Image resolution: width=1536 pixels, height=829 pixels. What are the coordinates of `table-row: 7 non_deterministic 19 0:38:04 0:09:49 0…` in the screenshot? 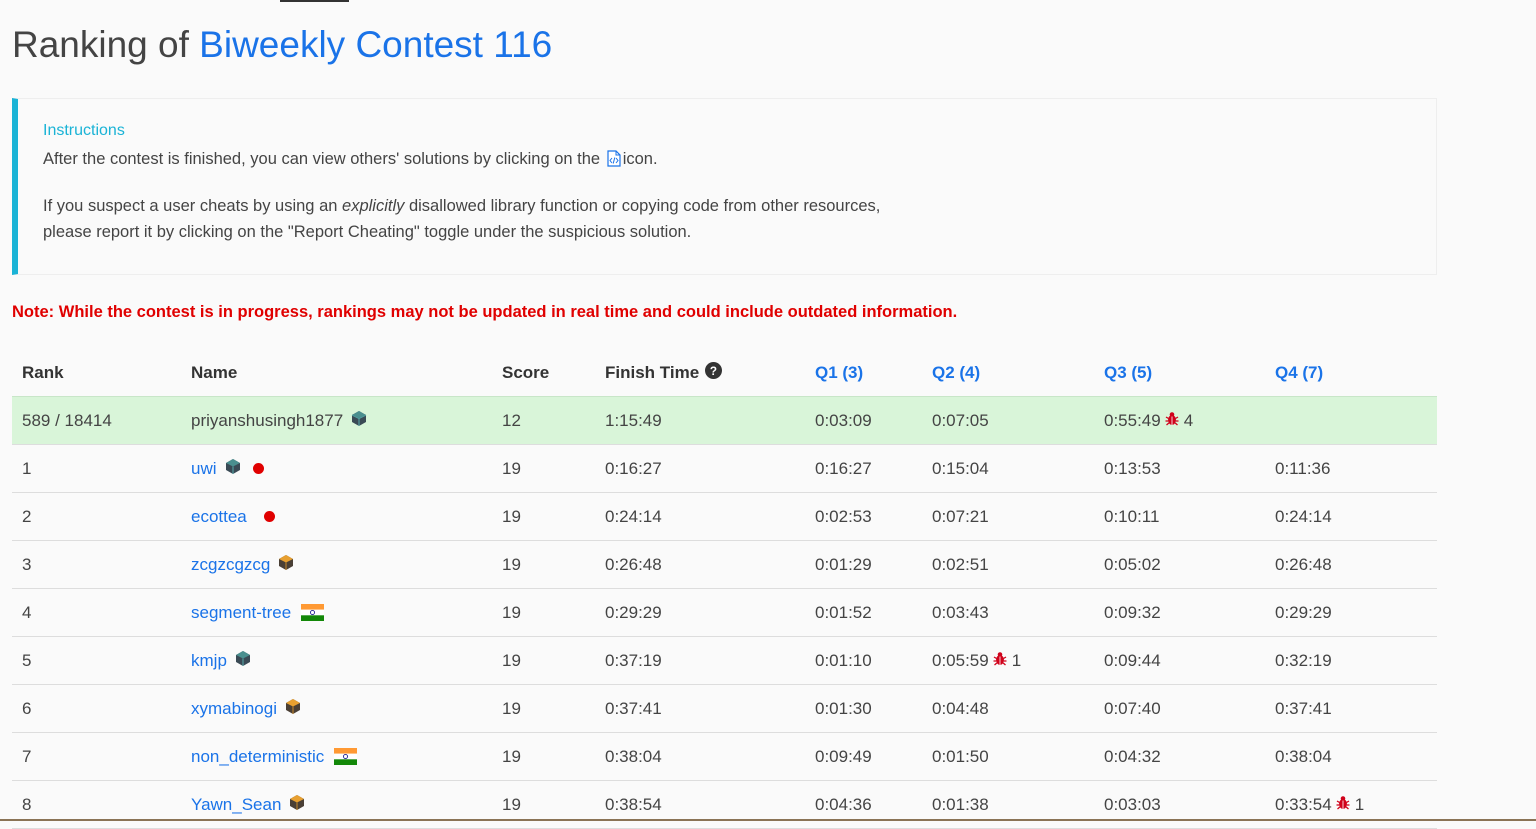 It's located at (724, 757).